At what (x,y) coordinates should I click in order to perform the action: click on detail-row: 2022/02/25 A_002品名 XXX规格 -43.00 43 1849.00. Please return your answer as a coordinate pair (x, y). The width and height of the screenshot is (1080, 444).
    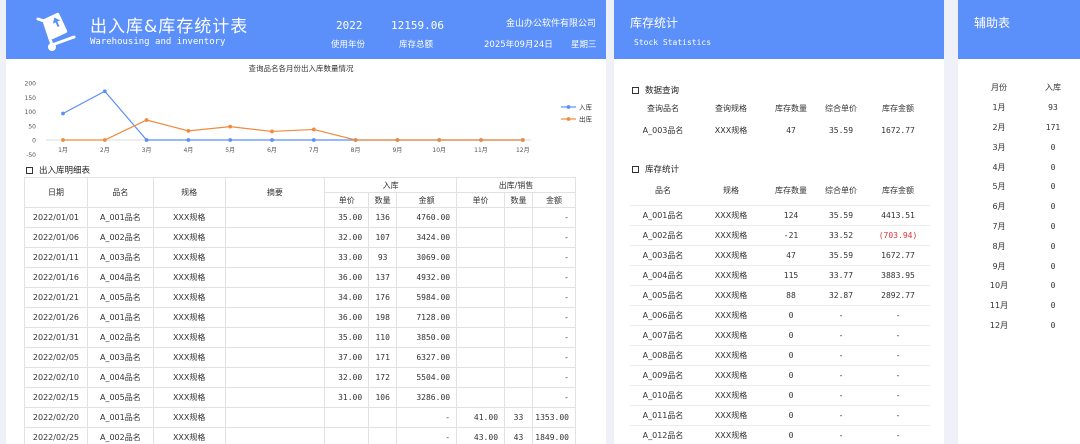
    Looking at the image, I should click on (300, 435).